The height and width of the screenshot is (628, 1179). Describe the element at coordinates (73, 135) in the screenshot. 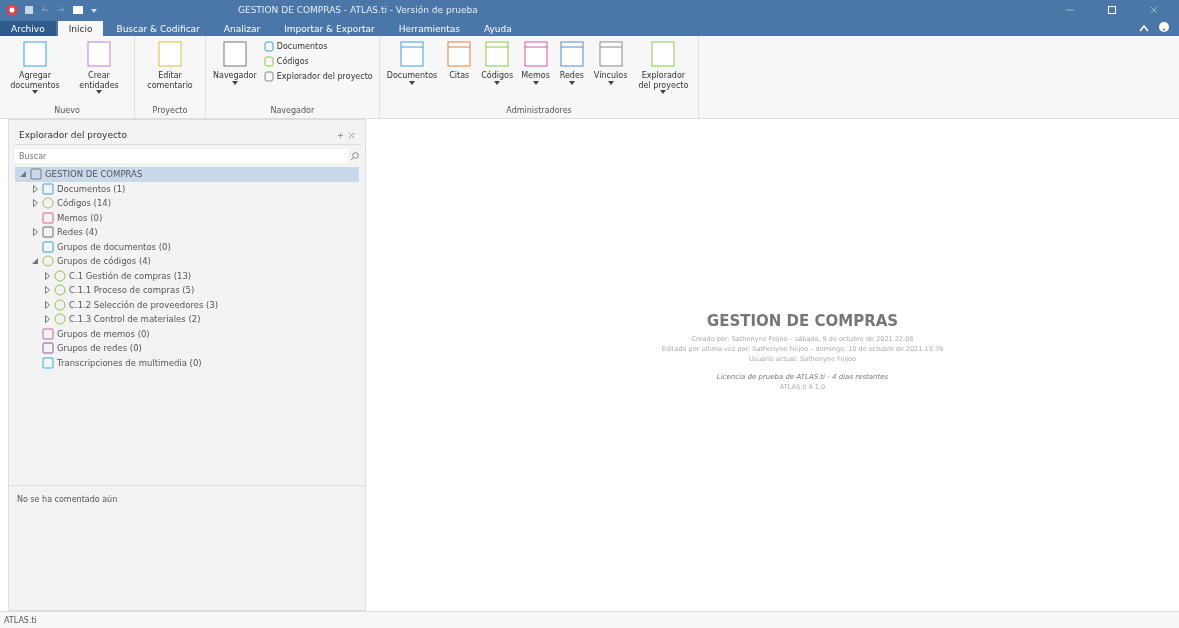

I see `panel-title: Explorador del proyecto` at that location.